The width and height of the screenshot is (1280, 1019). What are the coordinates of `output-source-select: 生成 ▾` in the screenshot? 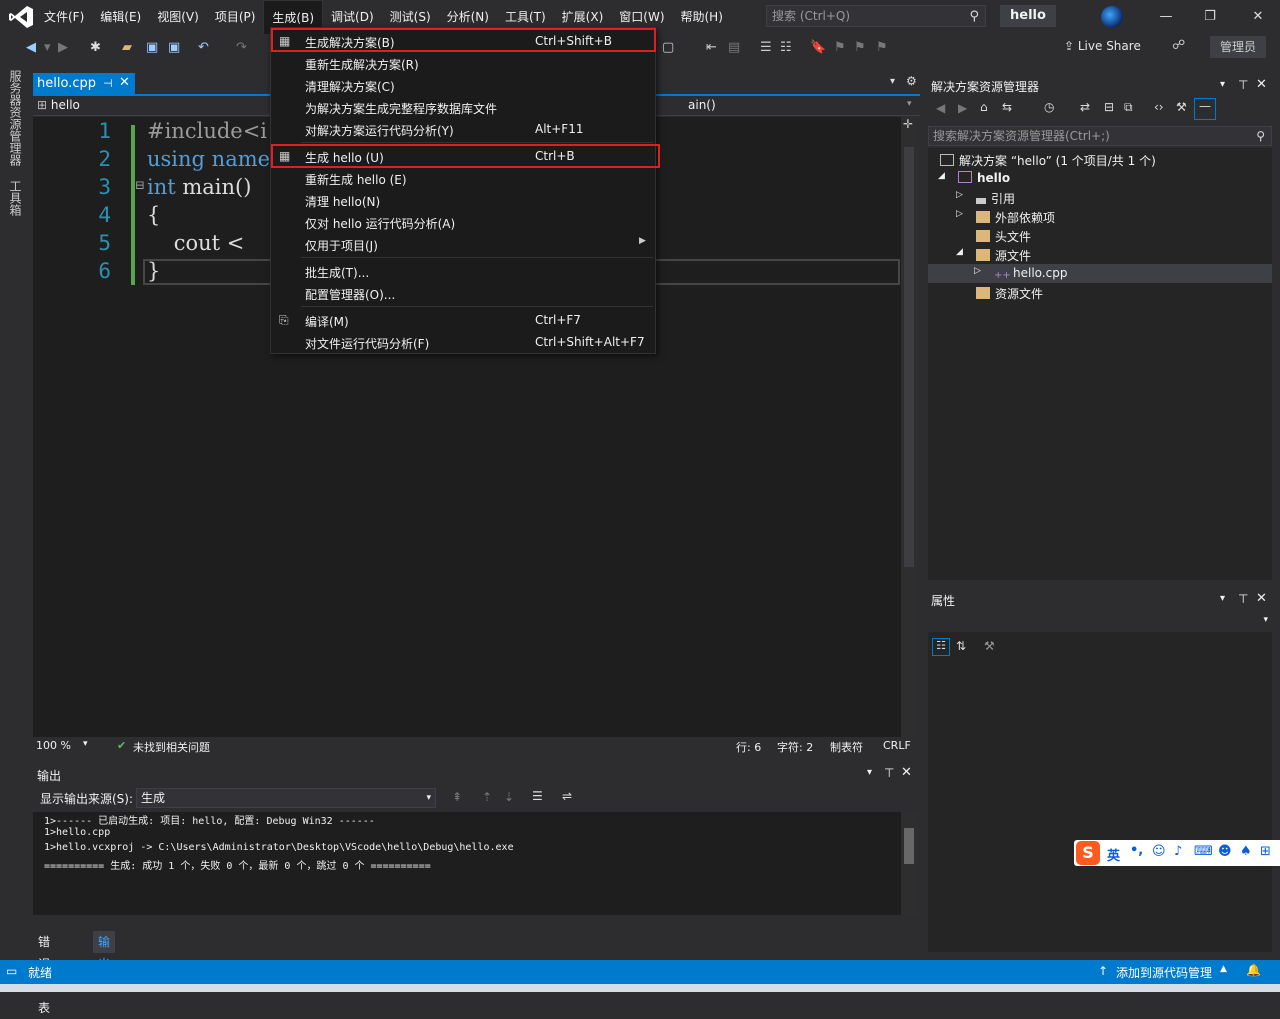 It's located at (286, 798).